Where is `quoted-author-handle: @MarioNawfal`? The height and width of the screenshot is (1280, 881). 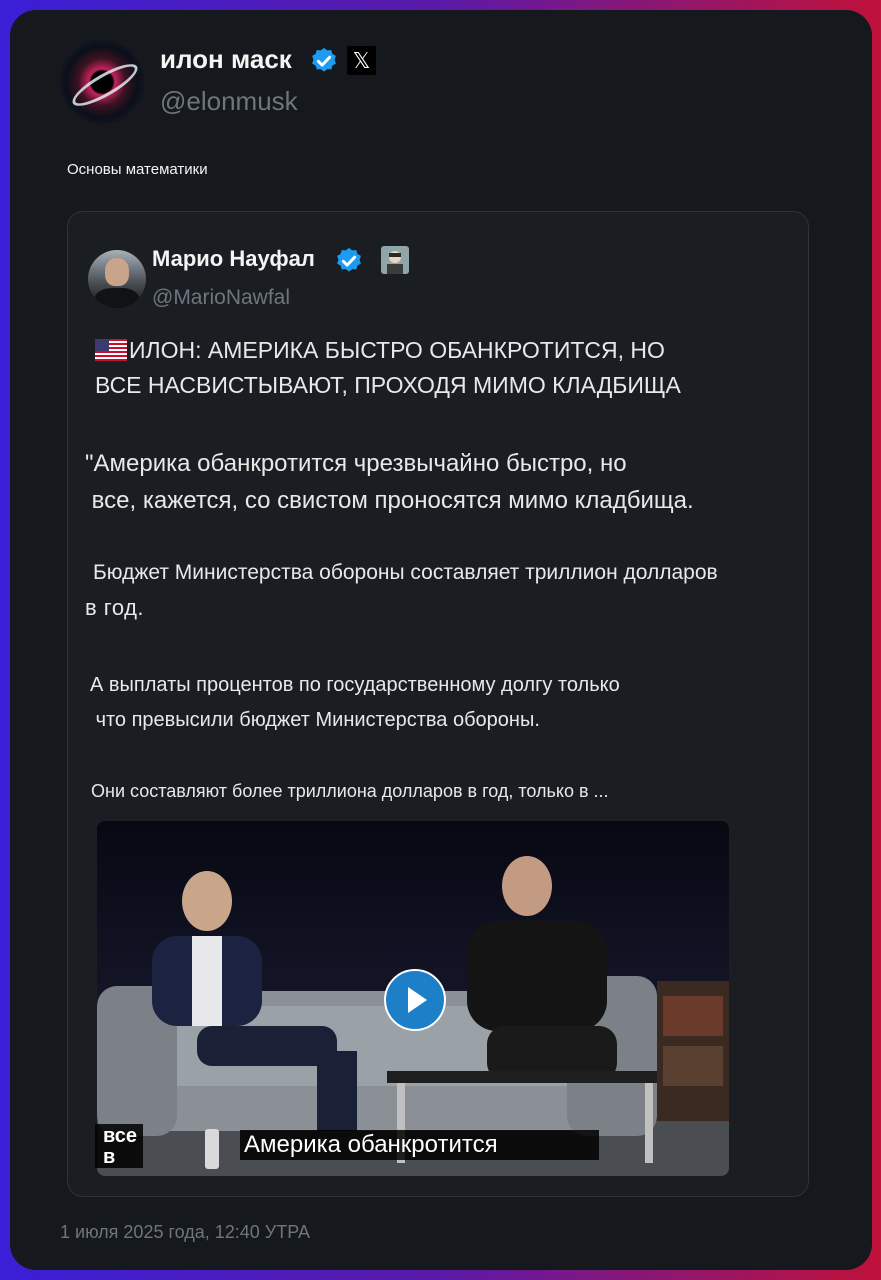 quoted-author-handle: @MarioNawfal is located at coordinates (221, 298).